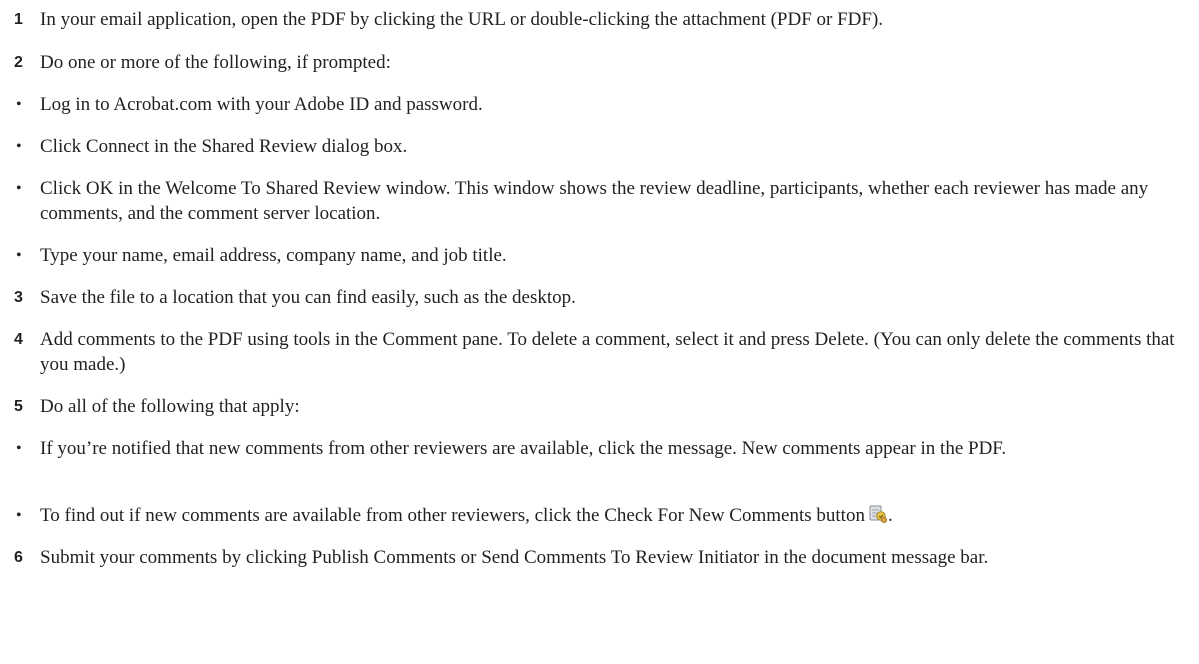 The image size is (1199, 664). Describe the element at coordinates (18, 557) in the screenshot. I see `step-number: 6` at that location.